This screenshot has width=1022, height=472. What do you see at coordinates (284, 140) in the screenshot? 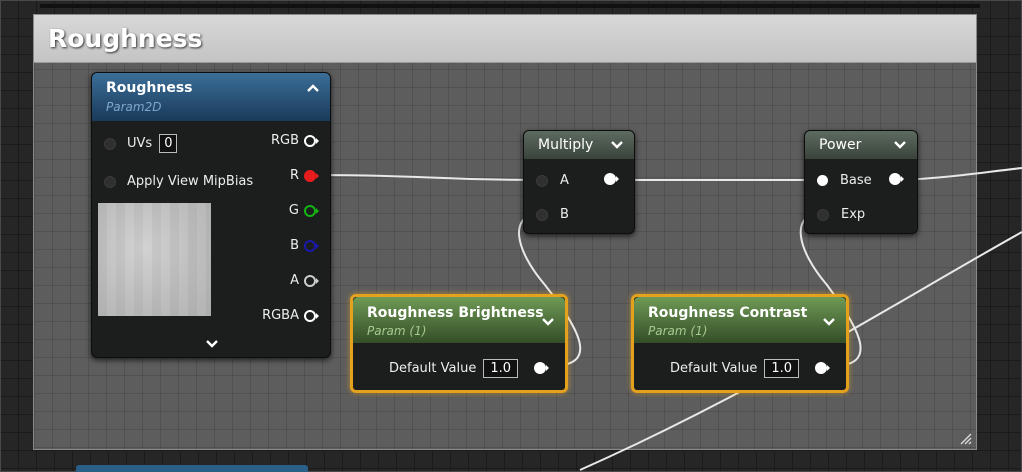
I see `rgb-label: RGB` at bounding box center [284, 140].